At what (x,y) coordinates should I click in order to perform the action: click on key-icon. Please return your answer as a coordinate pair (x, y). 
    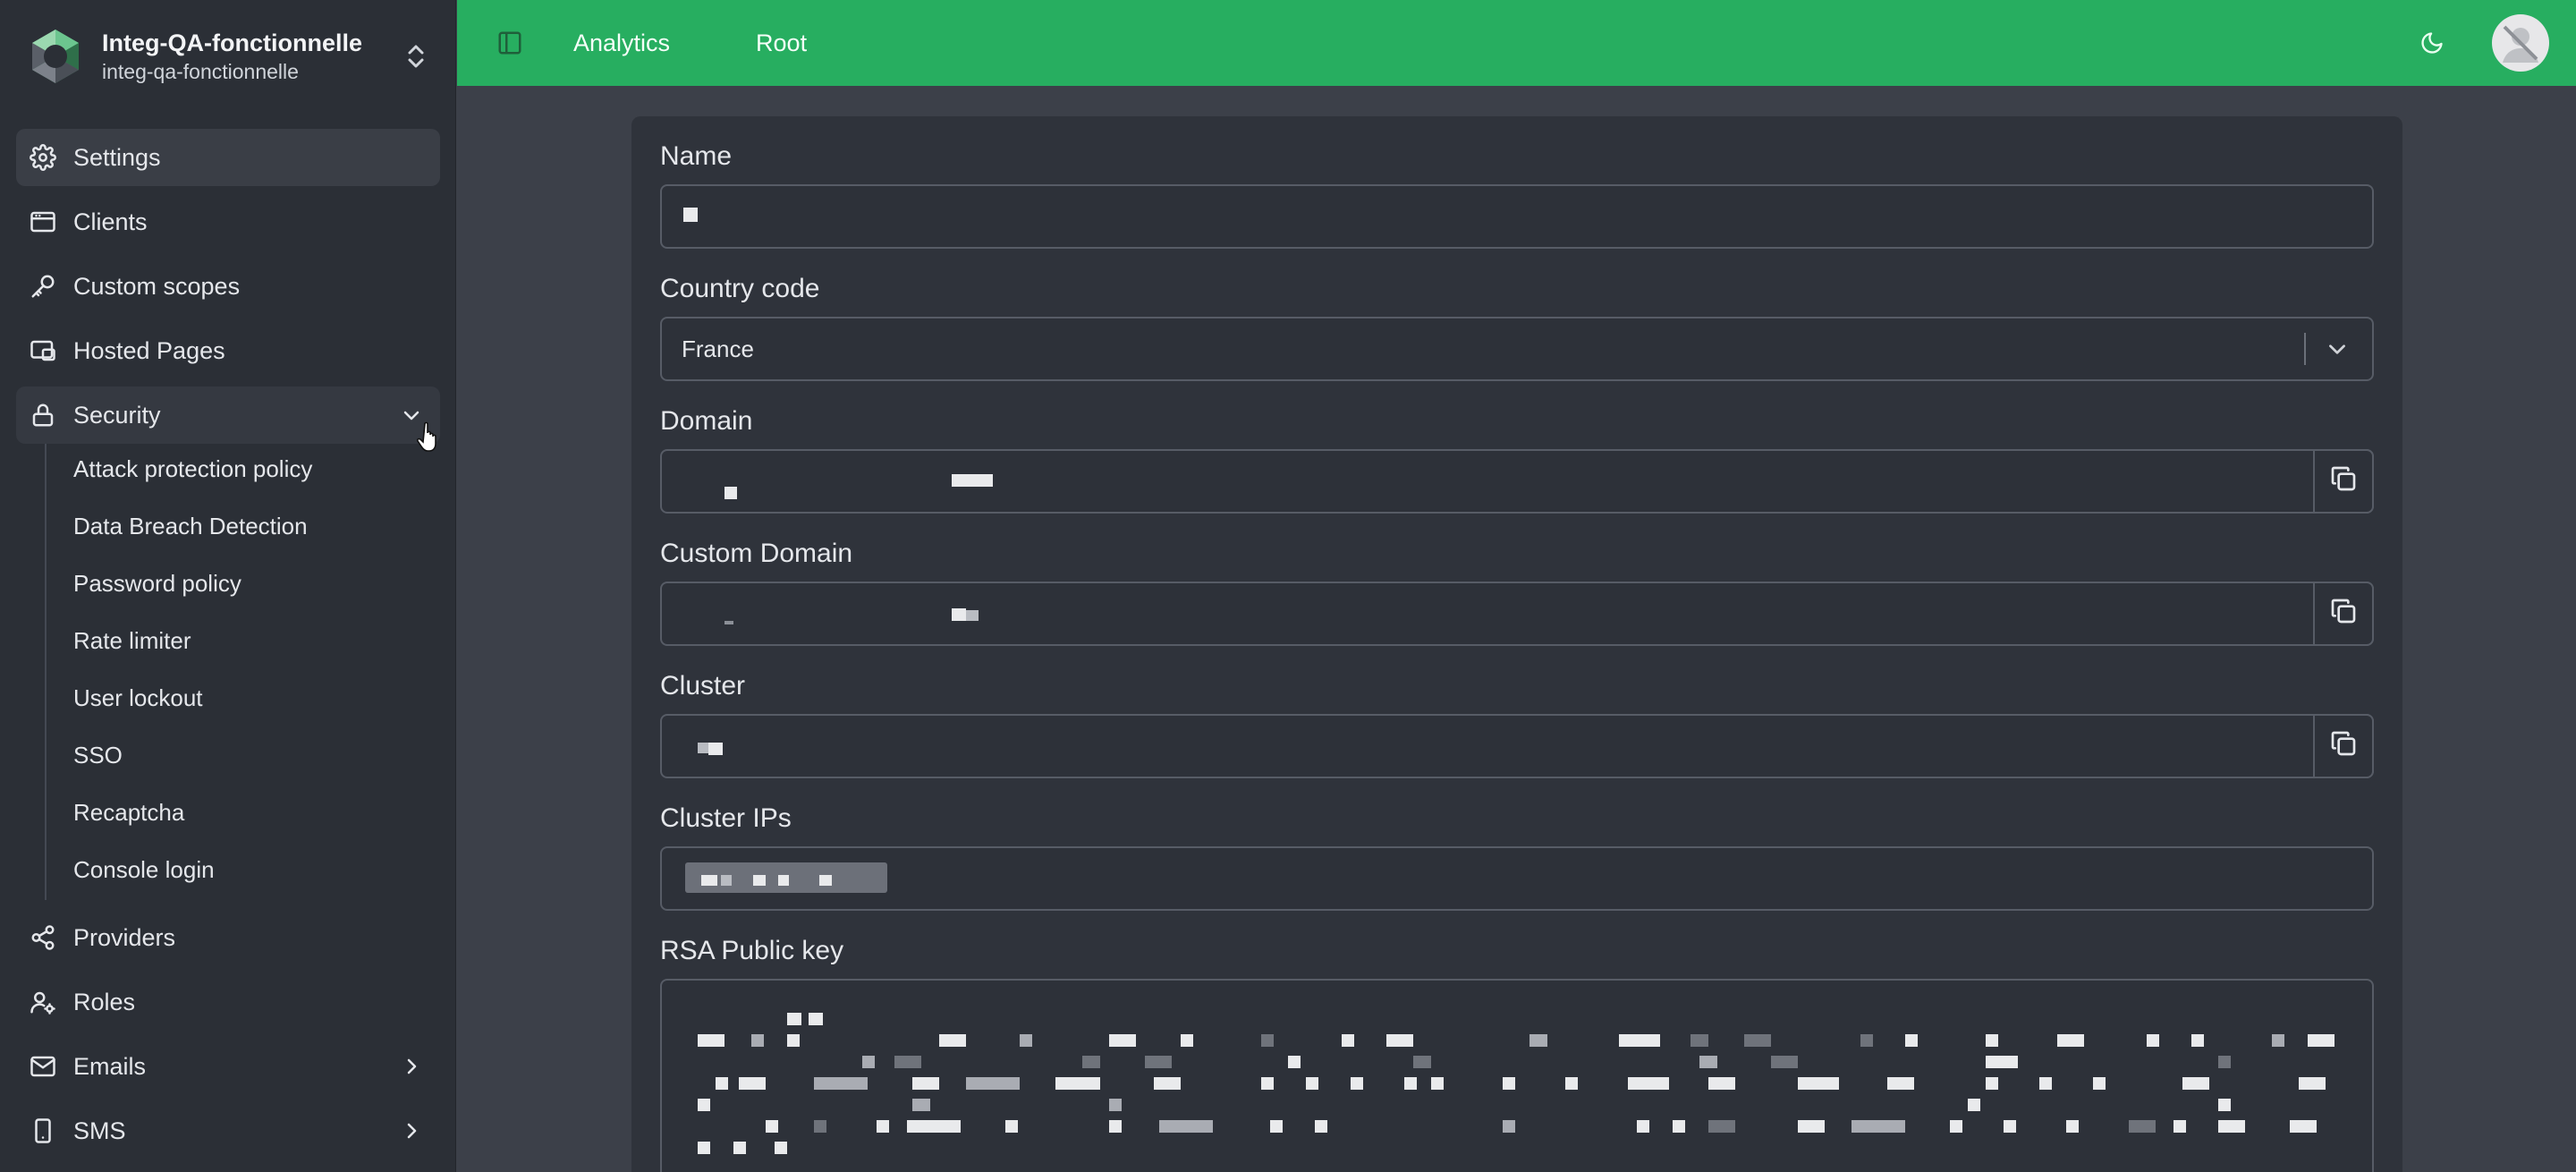
    Looking at the image, I should click on (43, 287).